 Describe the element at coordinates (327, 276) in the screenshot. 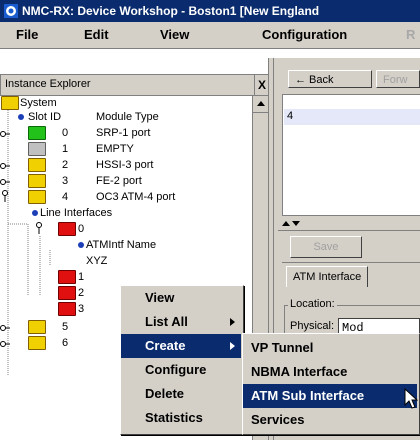

I see `tab-atm-interface: ATM Interface` at that location.